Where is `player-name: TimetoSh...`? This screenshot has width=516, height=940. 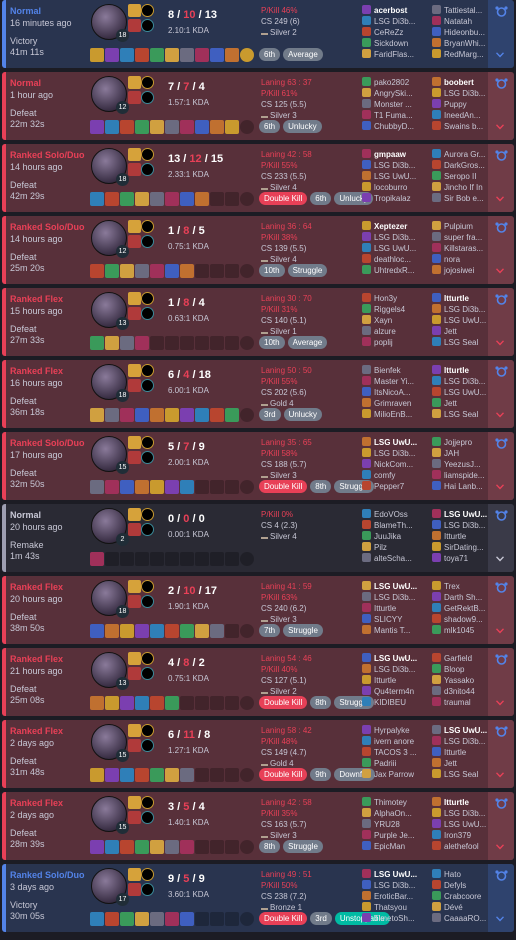
player-name: TimetoSh... is located at coordinates (394, 918).